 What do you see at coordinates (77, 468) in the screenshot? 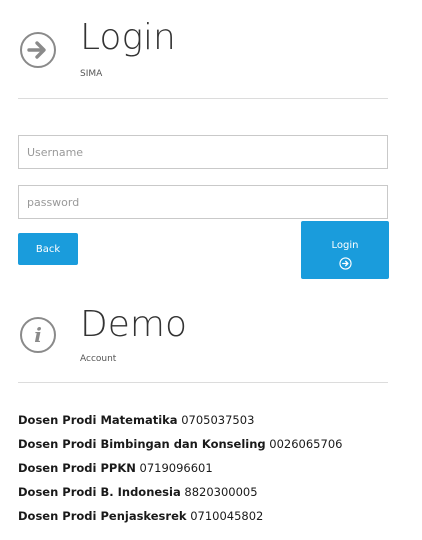
I see `account-name: Dosen Prodi PPKN` at bounding box center [77, 468].